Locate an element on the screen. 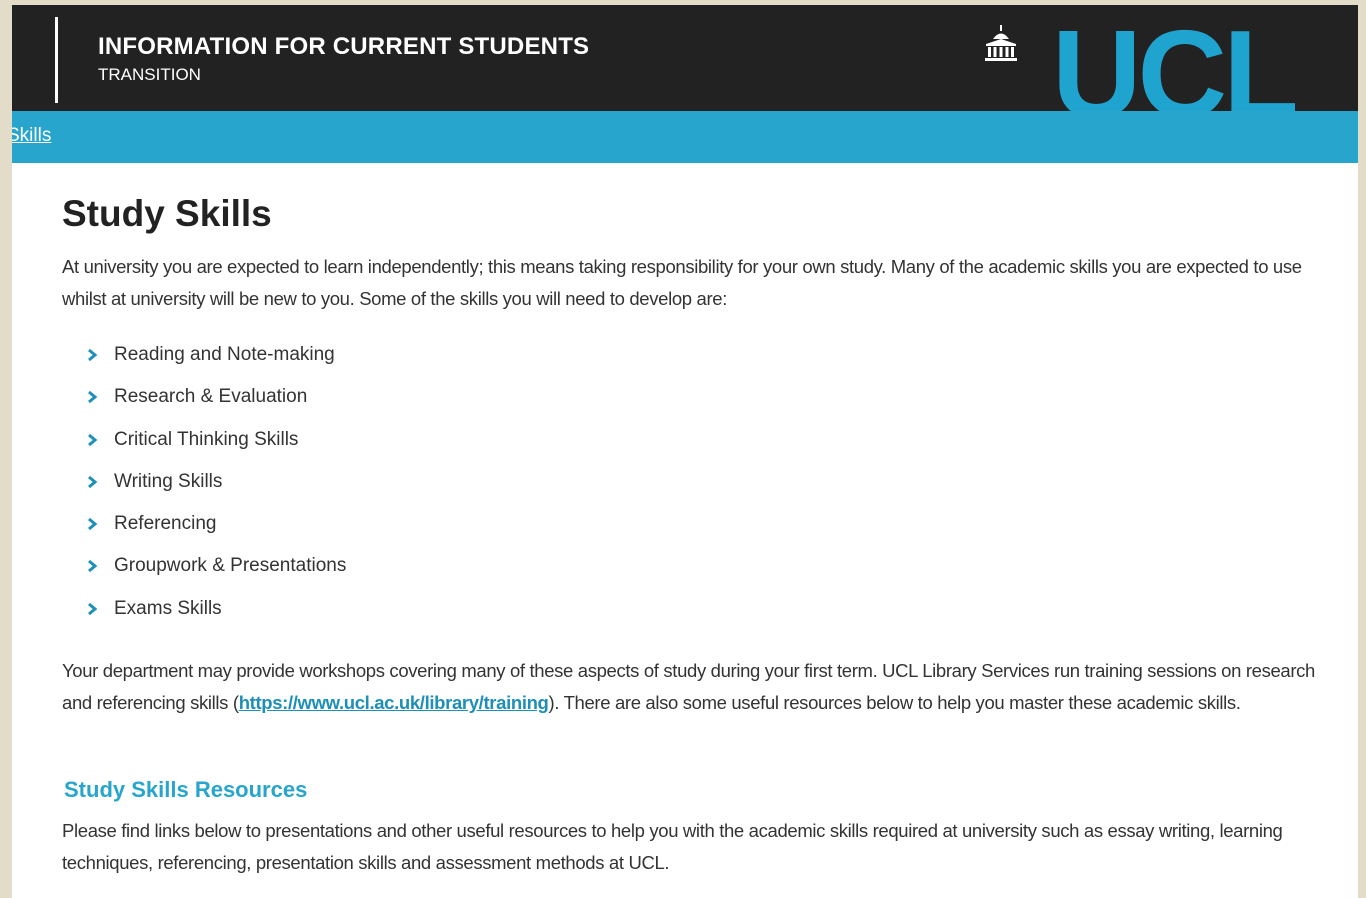 The width and height of the screenshot is (1366, 898). site-title: INFORMATION FOR CURRENT STUDENTS is located at coordinates (344, 46).